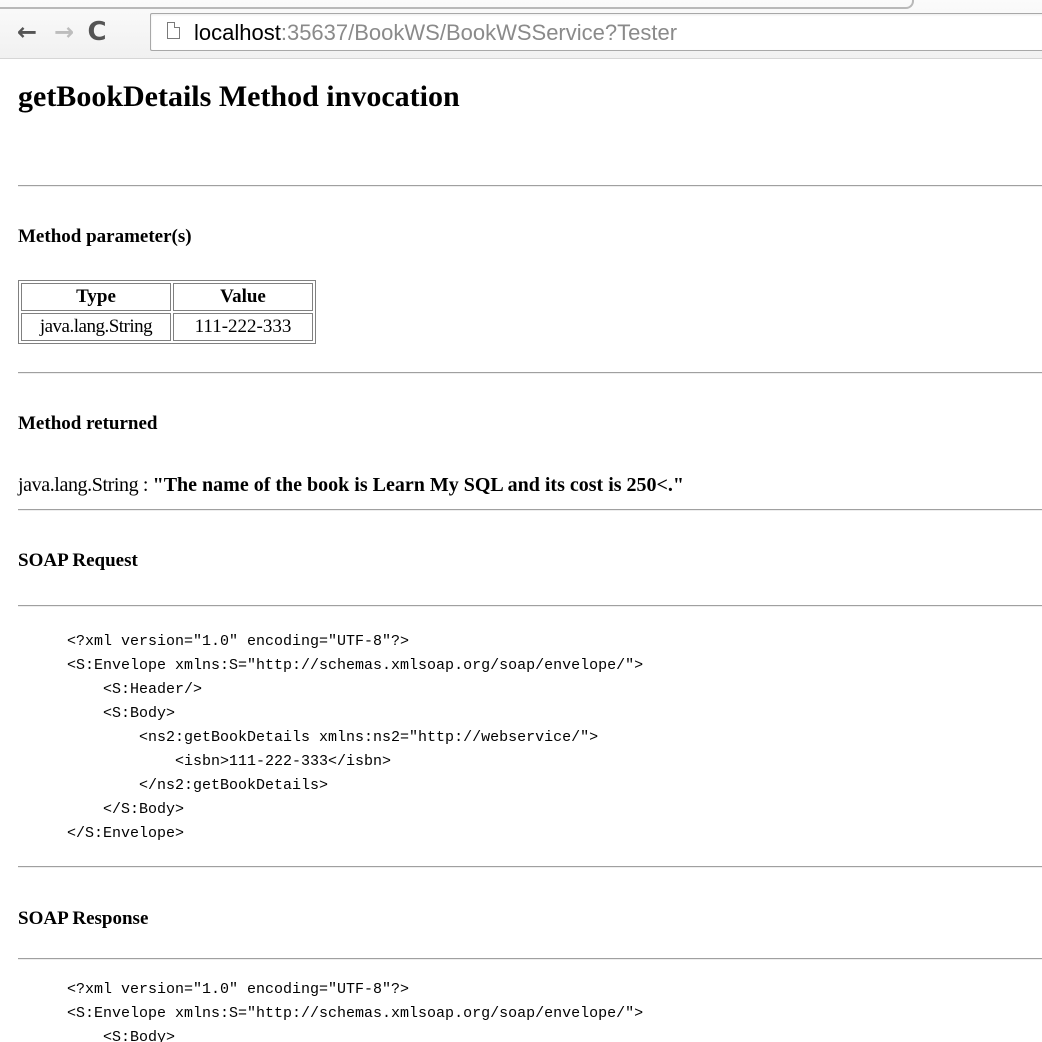 The image size is (1042, 1042). I want to click on url-host: localhost, so click(237, 32).